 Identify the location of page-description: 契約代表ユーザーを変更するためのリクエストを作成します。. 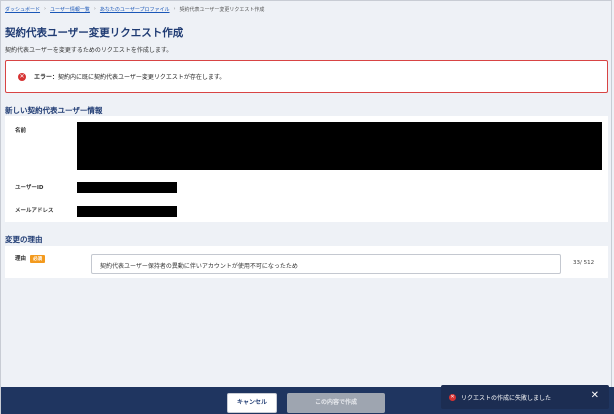
(89, 50).